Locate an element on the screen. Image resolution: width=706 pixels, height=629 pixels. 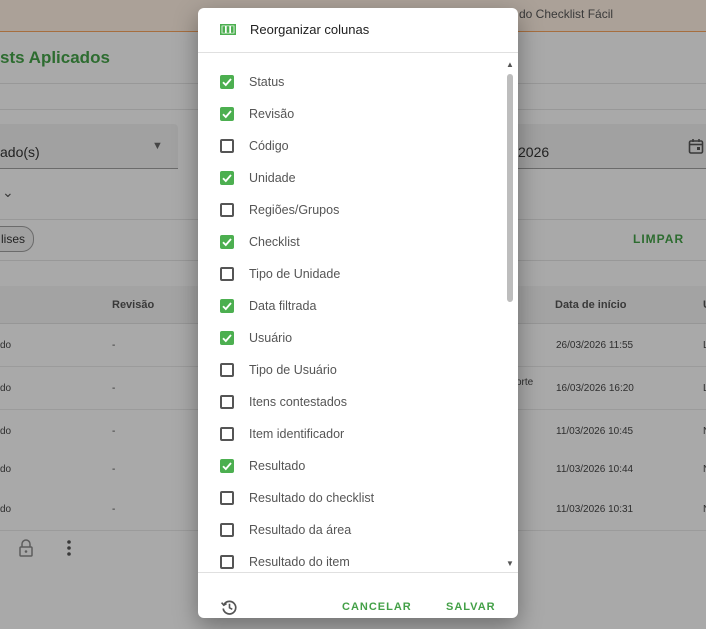
scrollbar-thumb is located at coordinates (510, 188).